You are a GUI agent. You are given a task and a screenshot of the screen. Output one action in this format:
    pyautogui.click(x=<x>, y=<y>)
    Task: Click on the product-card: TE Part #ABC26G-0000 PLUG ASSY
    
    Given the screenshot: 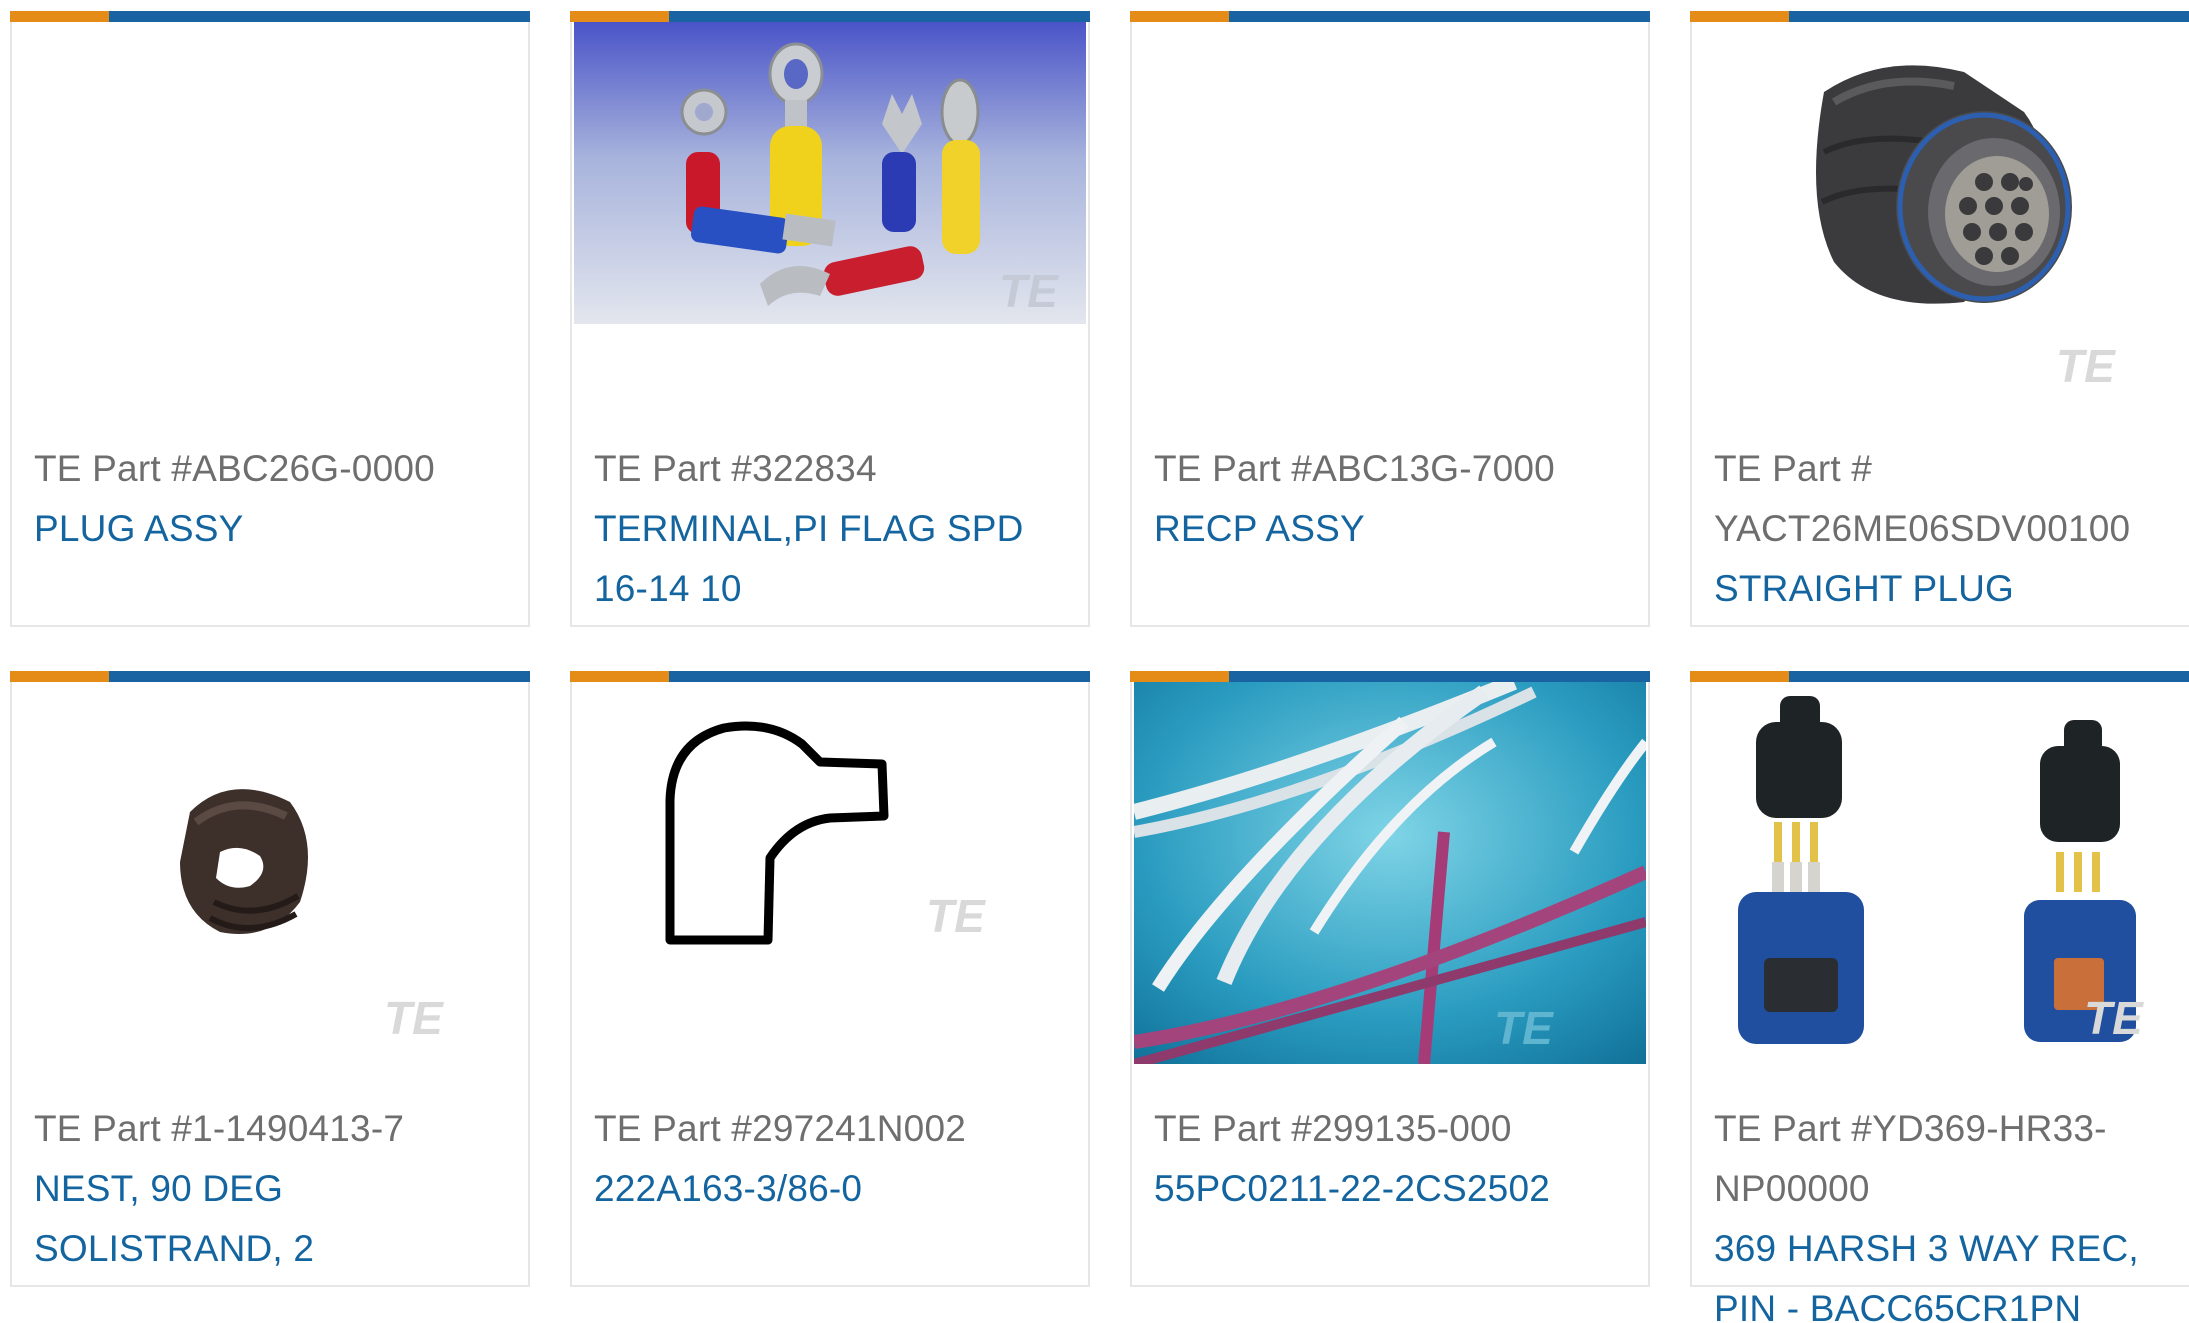 What is the action you would take?
    pyautogui.click(x=270, y=319)
    